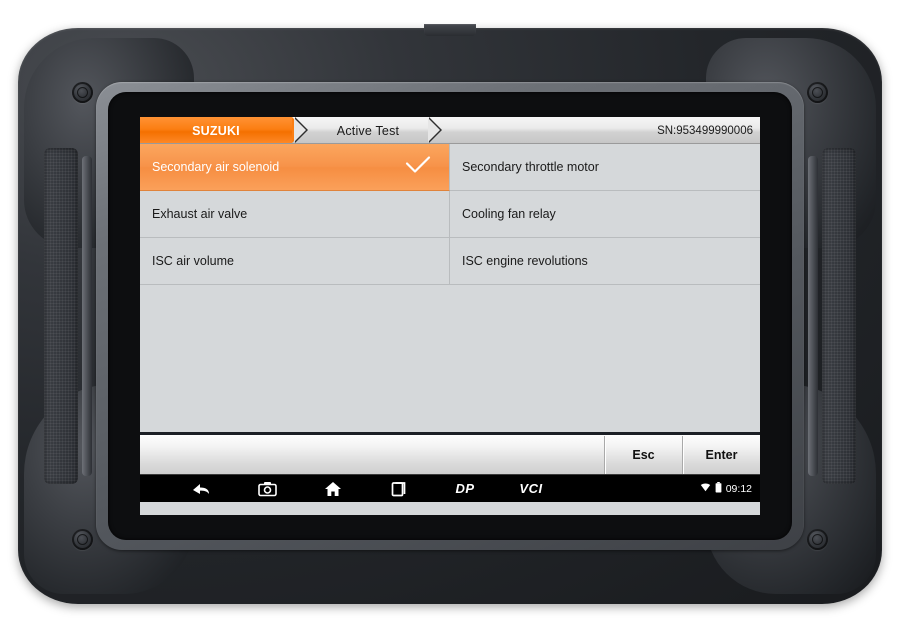 The width and height of the screenshot is (900, 631). Describe the element at coordinates (193, 261) in the screenshot. I see `list-item-label: ISC air volume` at that location.